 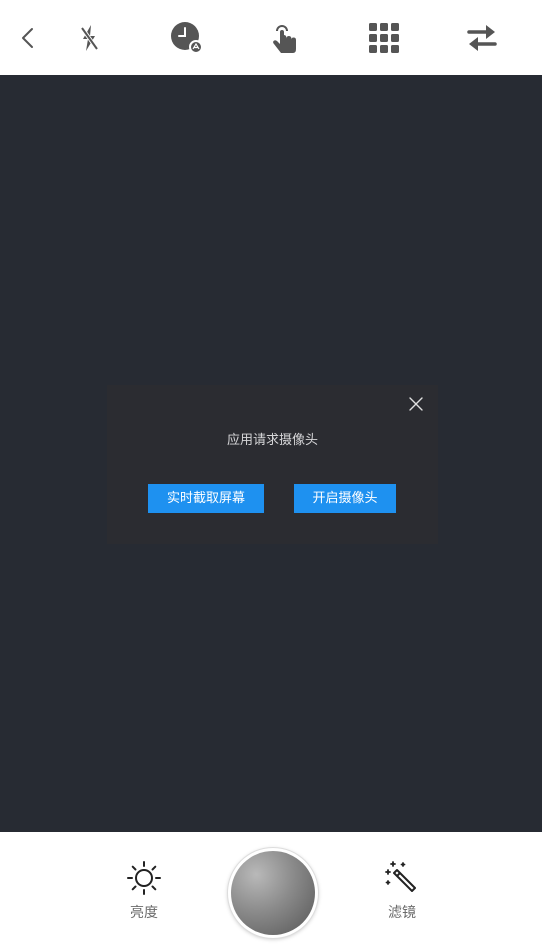 I want to click on back-icon, so click(x=27, y=38).